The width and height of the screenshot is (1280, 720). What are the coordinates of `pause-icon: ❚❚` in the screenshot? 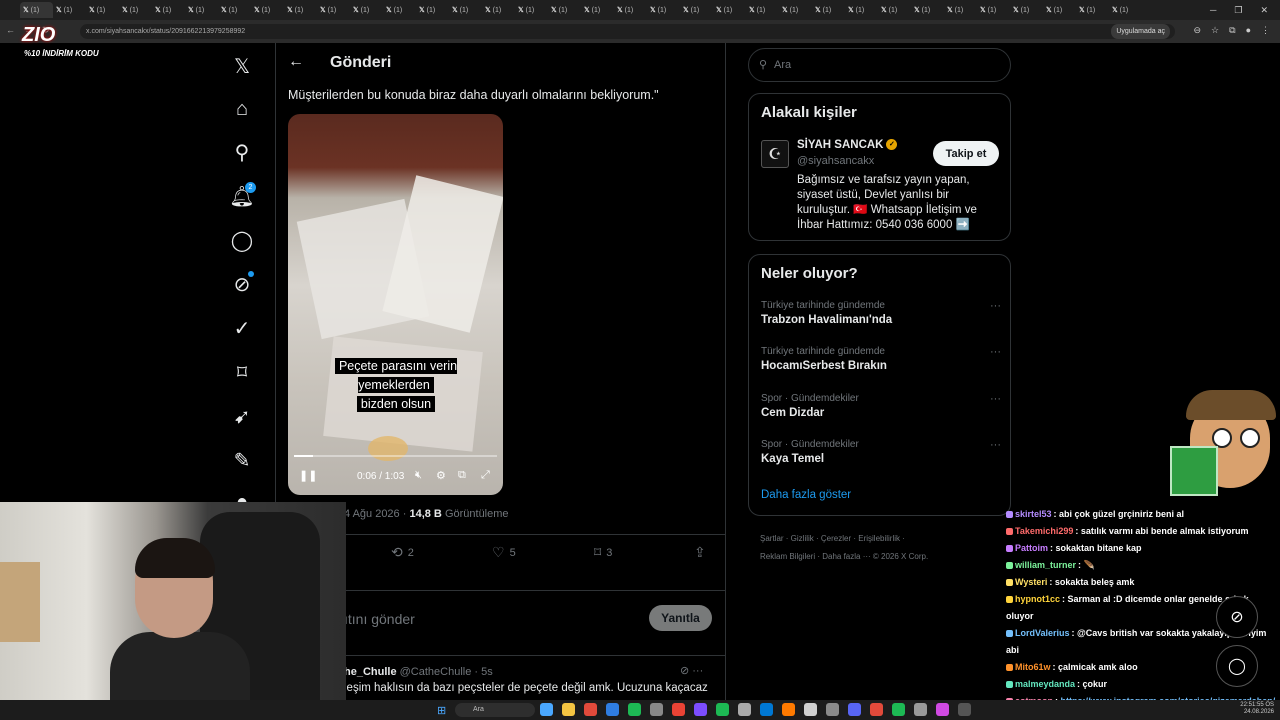 It's located at (308, 475).